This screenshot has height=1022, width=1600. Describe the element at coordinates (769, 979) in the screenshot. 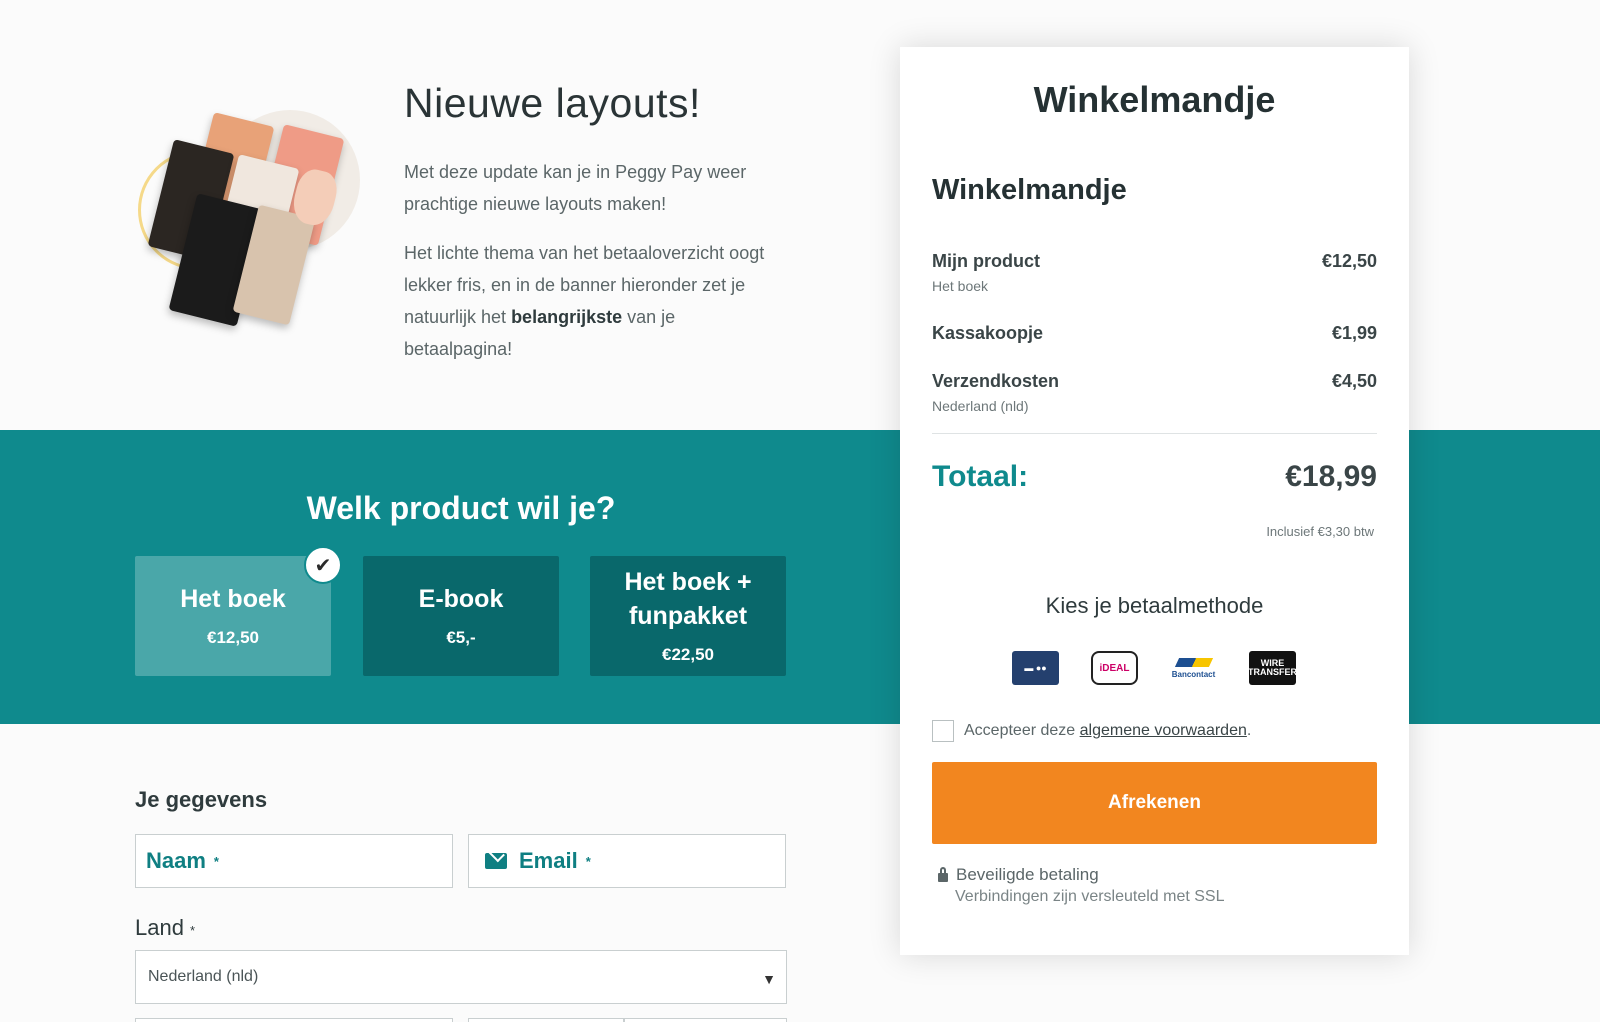

I see `dropdown-arrow-icon: ▼` at that location.